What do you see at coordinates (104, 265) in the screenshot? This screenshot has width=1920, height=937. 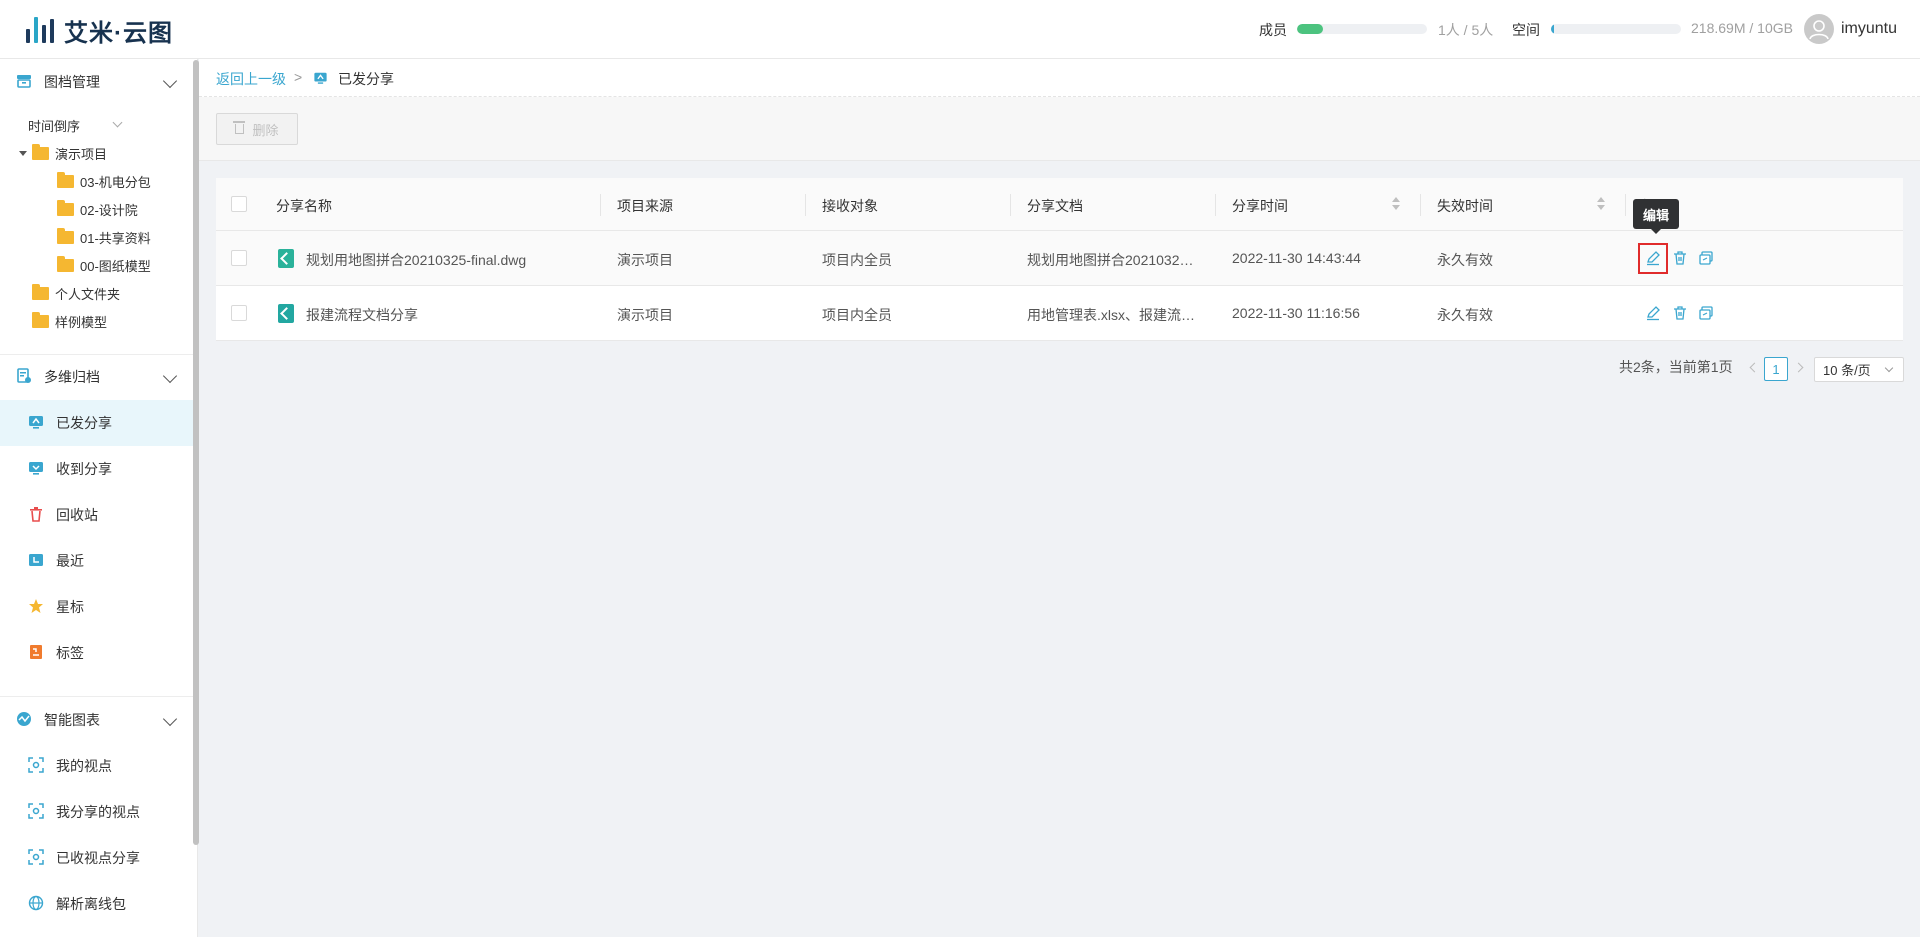 I see `tree-item: 00-图纸模型` at bounding box center [104, 265].